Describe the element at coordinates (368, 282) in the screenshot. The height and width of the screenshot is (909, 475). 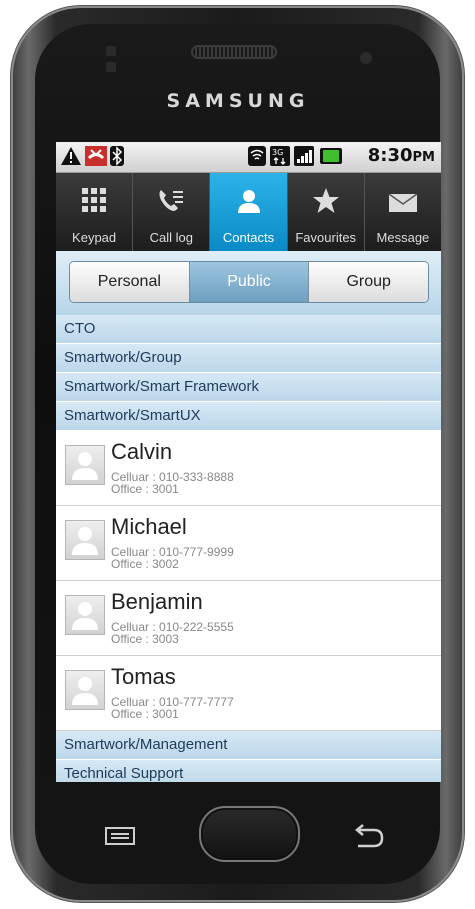
I see `segment-group: Group` at that location.